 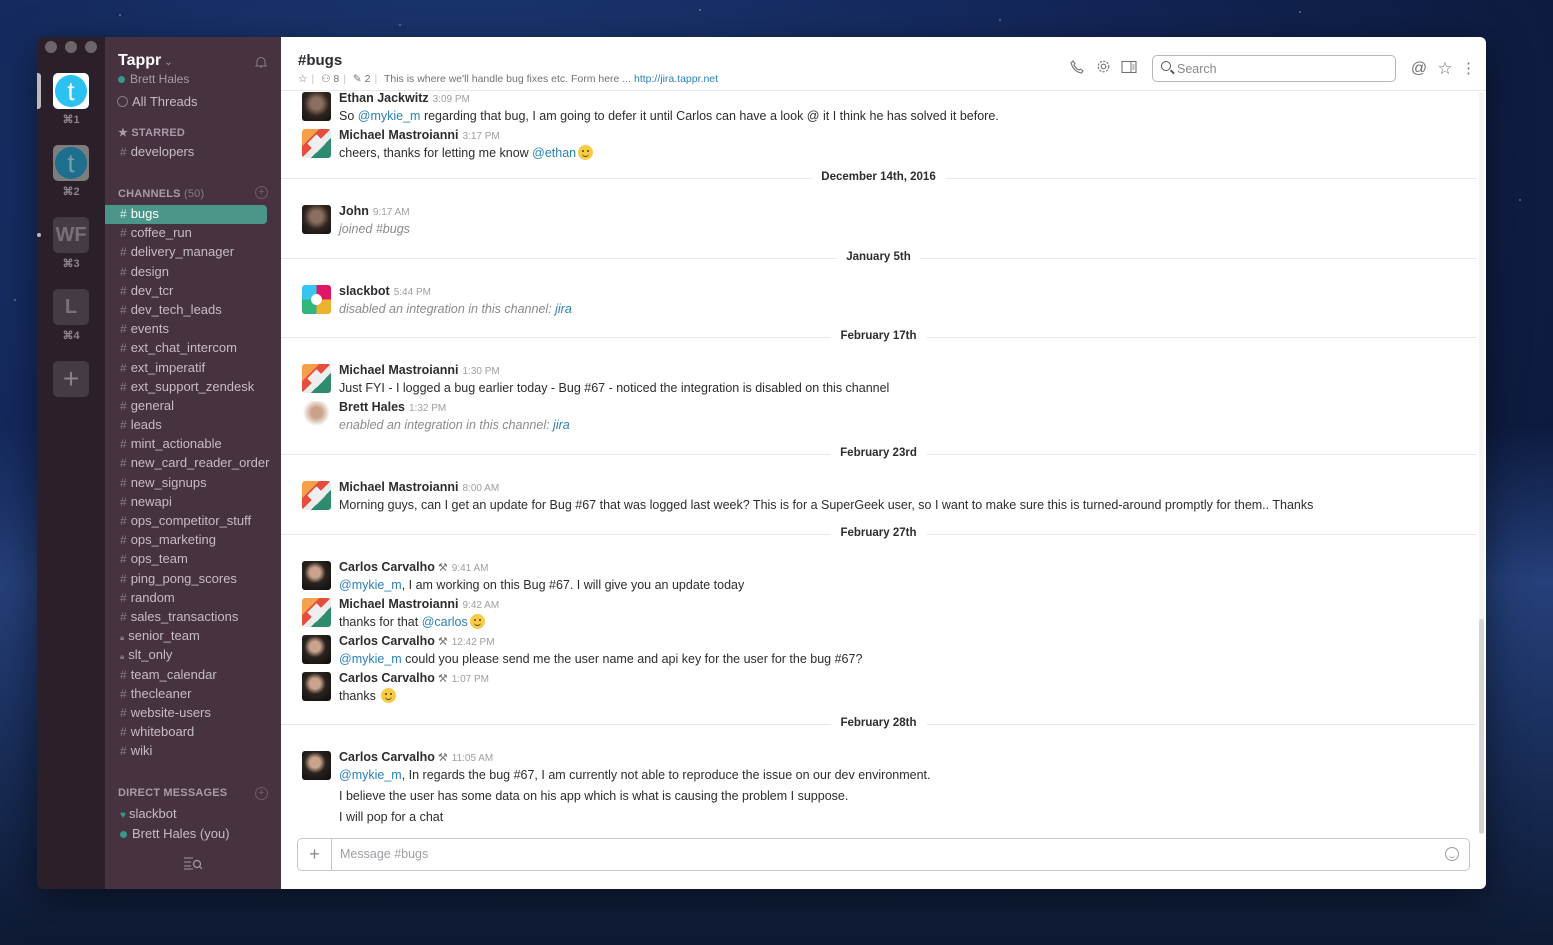 I want to click on message-timestamp: 12:42 PM, so click(x=473, y=642).